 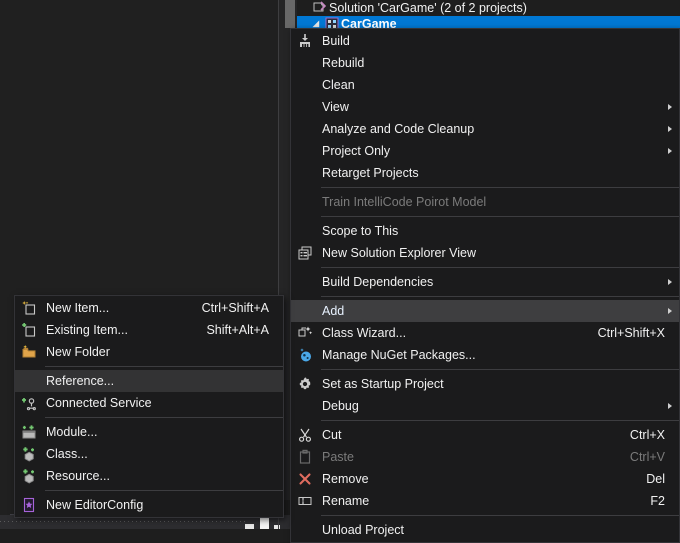 I want to click on menu-item-set-as-startup-project: Set as Startup Project, so click(x=485, y=384).